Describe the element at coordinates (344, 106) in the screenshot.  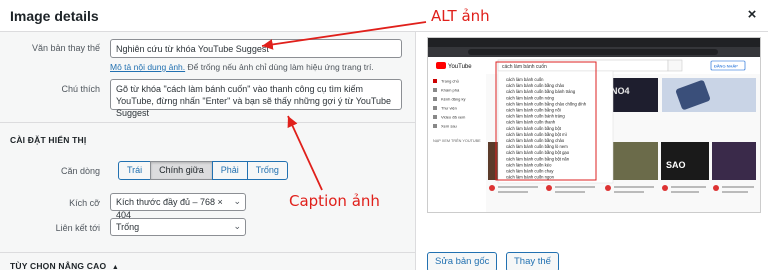
I see `annotation-arrows` at that location.